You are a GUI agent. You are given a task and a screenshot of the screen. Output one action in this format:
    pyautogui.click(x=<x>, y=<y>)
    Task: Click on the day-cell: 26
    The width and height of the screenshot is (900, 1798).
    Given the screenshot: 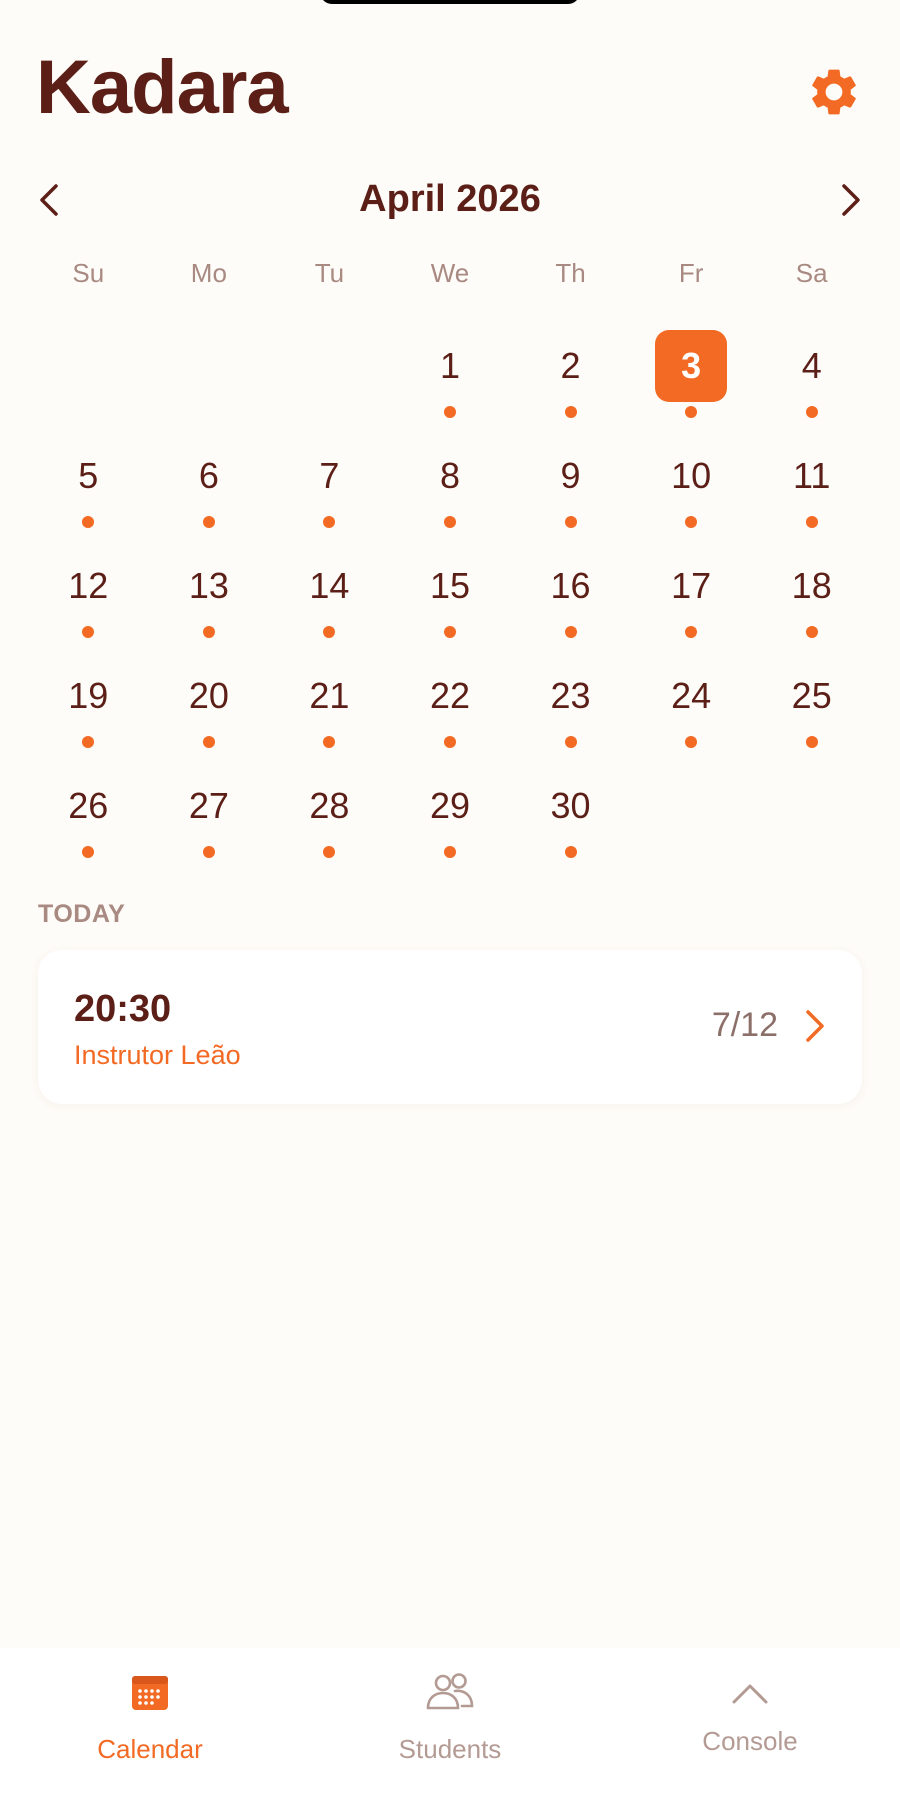 What is the action you would take?
    pyautogui.click(x=88, y=815)
    